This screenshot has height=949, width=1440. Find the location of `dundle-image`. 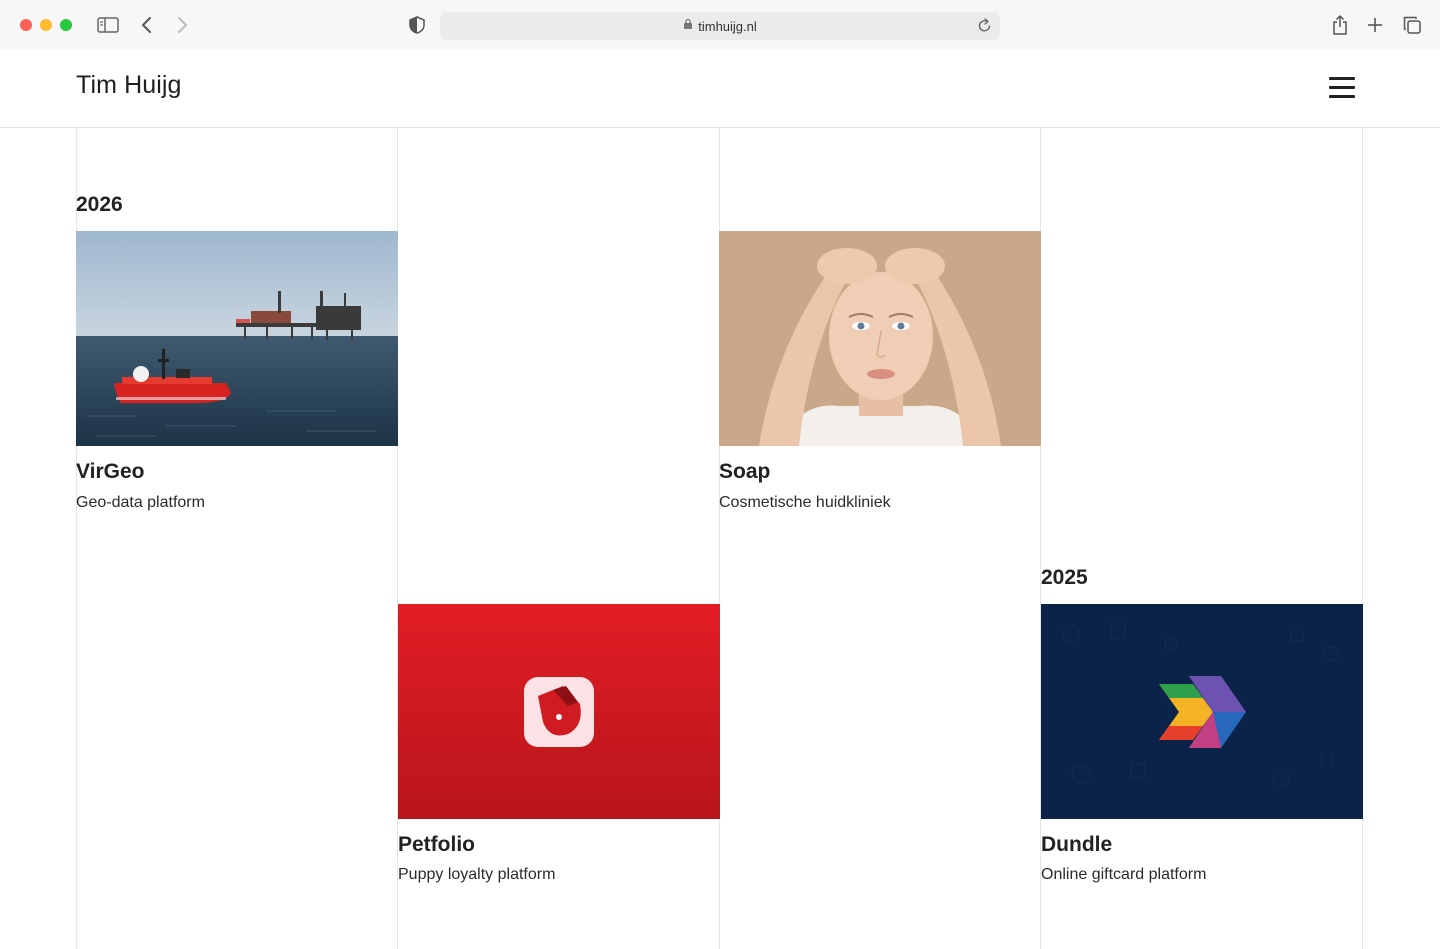

dundle-image is located at coordinates (1202, 711).